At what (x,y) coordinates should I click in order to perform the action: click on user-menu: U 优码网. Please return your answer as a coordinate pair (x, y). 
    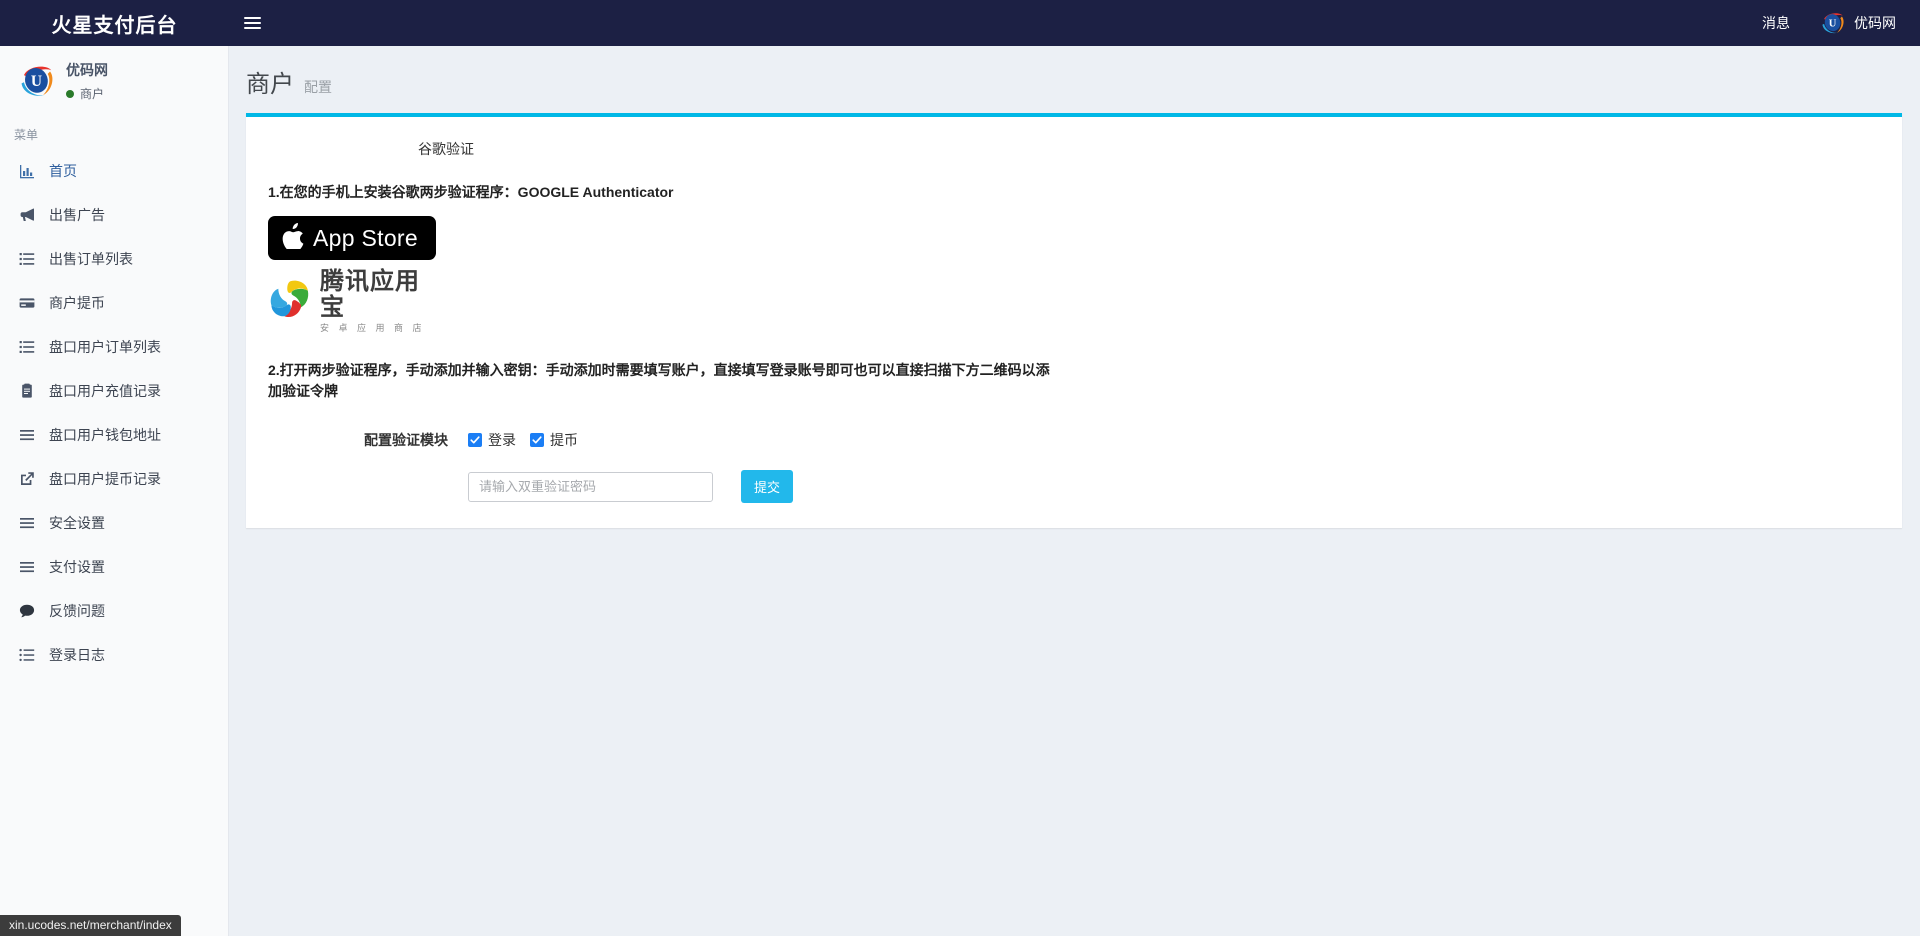
    Looking at the image, I should click on (1854, 23).